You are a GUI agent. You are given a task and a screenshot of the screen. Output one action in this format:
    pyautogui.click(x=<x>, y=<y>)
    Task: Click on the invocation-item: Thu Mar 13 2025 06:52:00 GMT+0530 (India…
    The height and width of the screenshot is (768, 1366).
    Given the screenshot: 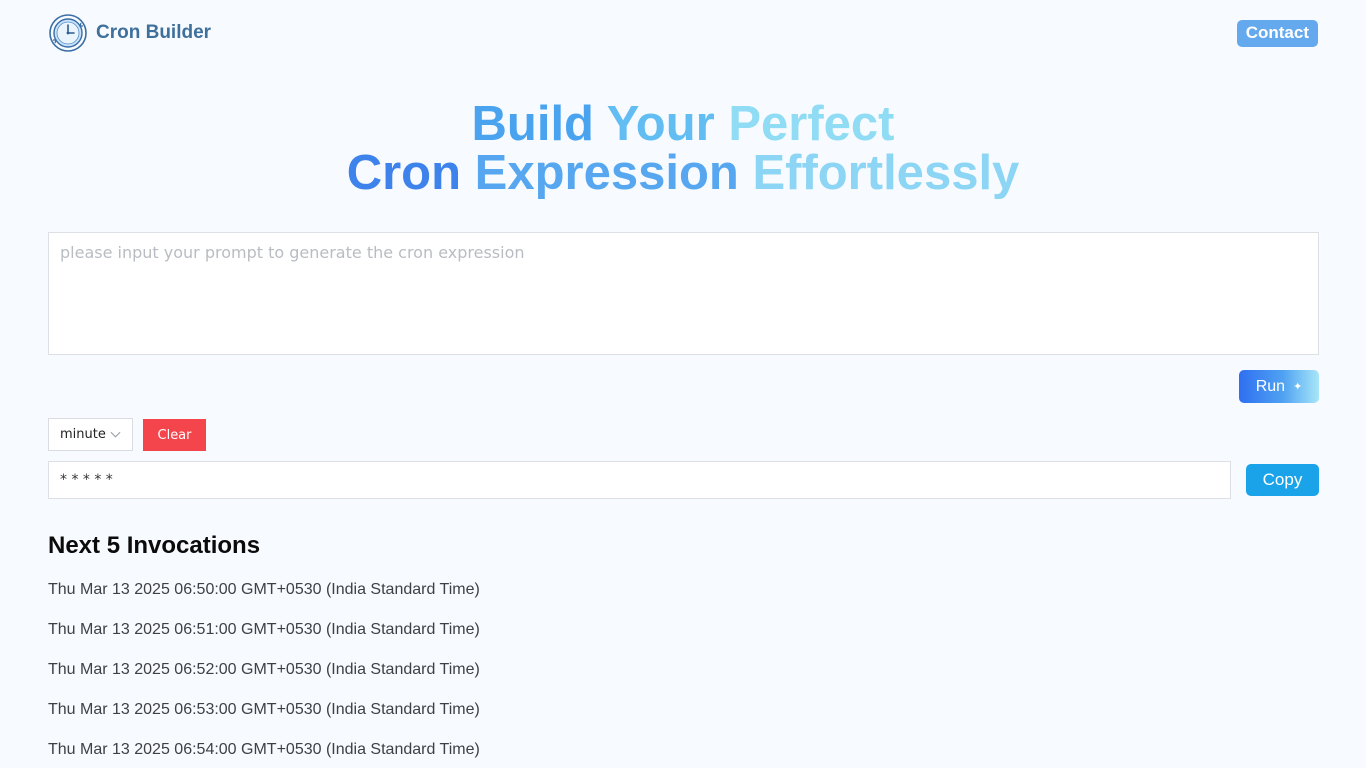 What is the action you would take?
    pyautogui.click(x=264, y=669)
    